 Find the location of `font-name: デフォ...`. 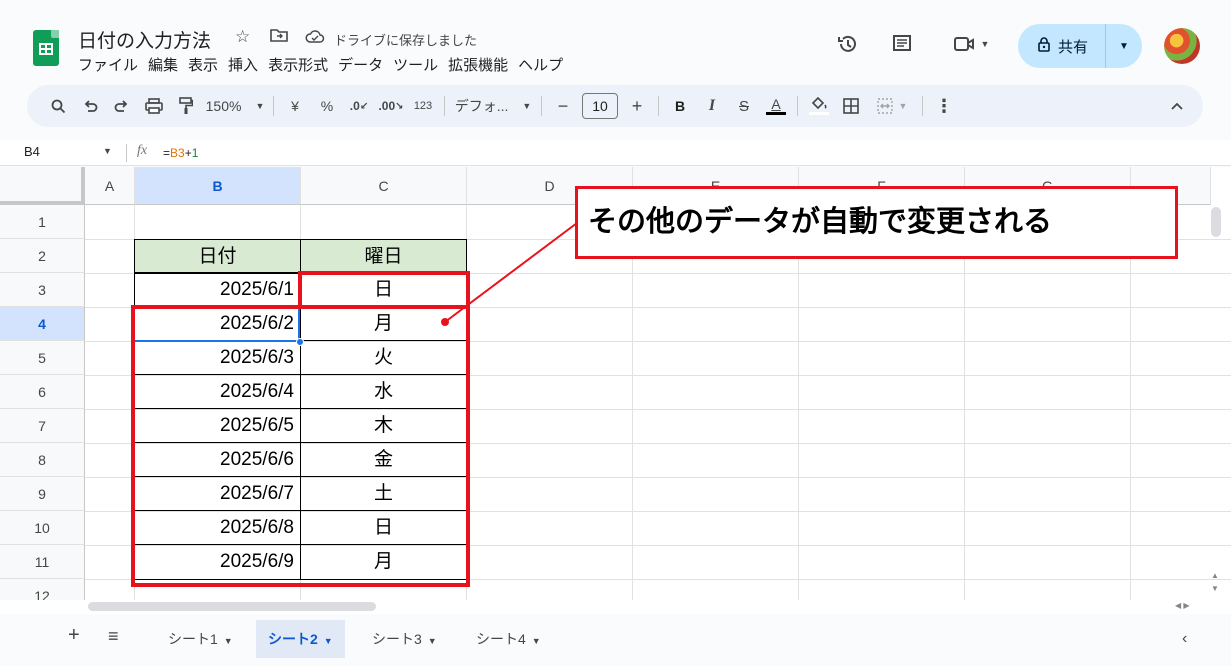

font-name: デフォ... is located at coordinates (481, 106).